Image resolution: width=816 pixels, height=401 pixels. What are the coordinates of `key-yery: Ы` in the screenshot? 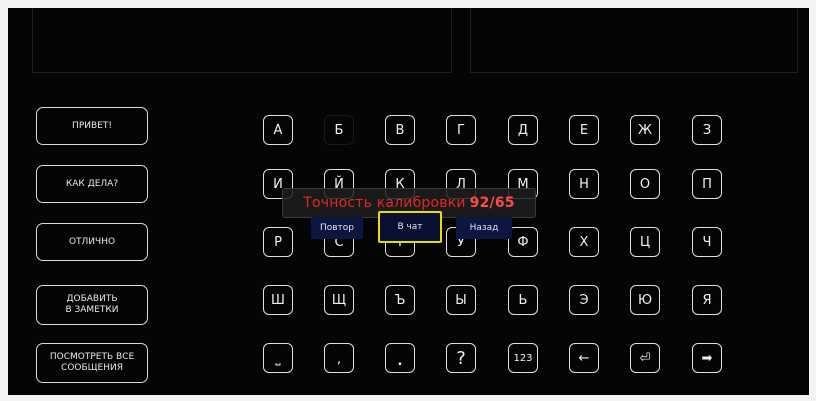 It's located at (461, 300).